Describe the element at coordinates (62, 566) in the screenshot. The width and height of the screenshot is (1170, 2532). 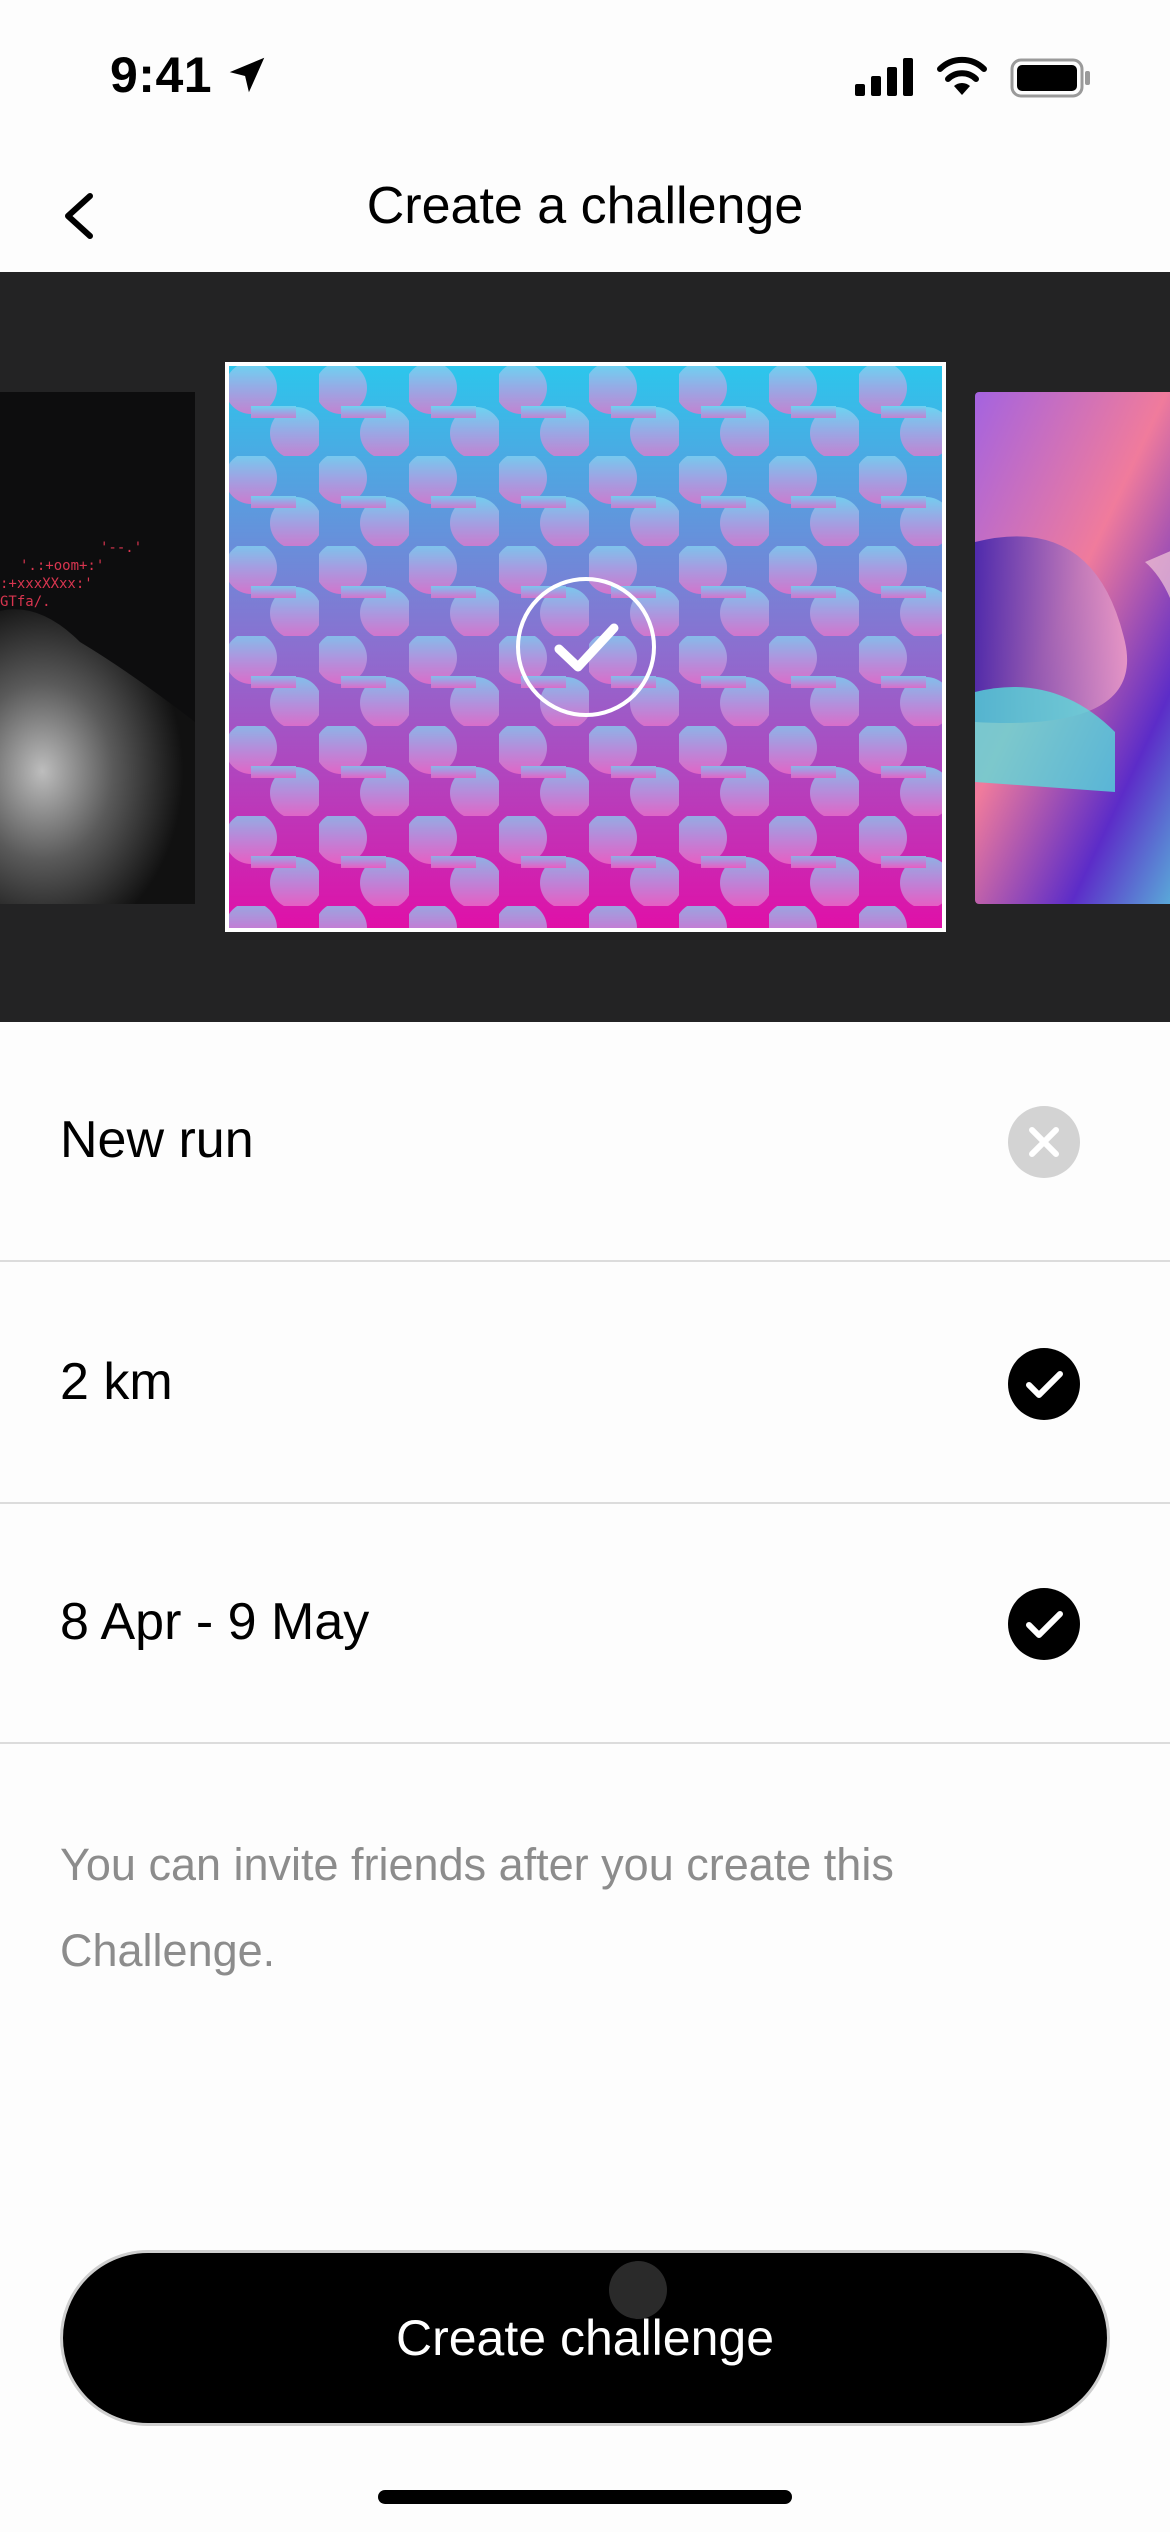
I see `svg-text: '.:+oom+:'` at that location.